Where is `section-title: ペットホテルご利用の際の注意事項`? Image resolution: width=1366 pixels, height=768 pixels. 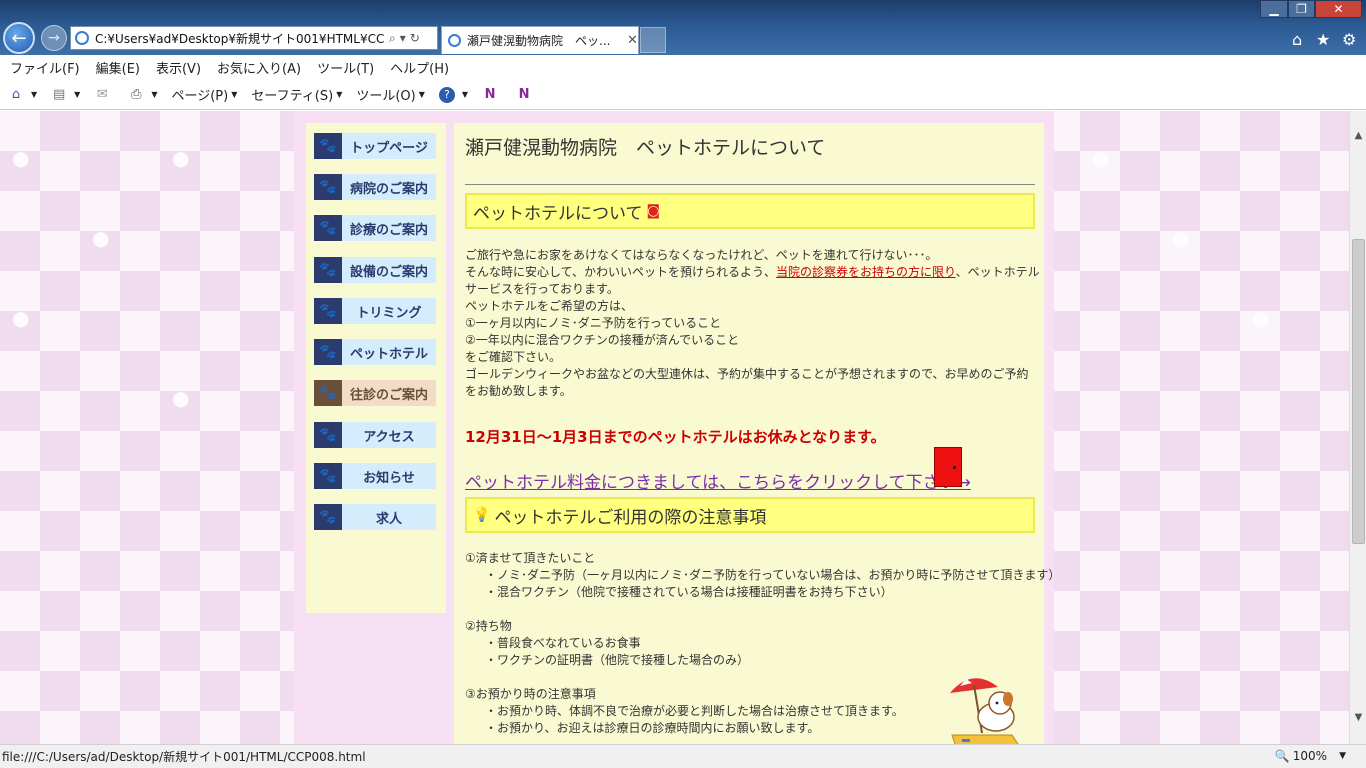
section-title: ペットホテルご利用の際の注意事項 is located at coordinates (630, 517).